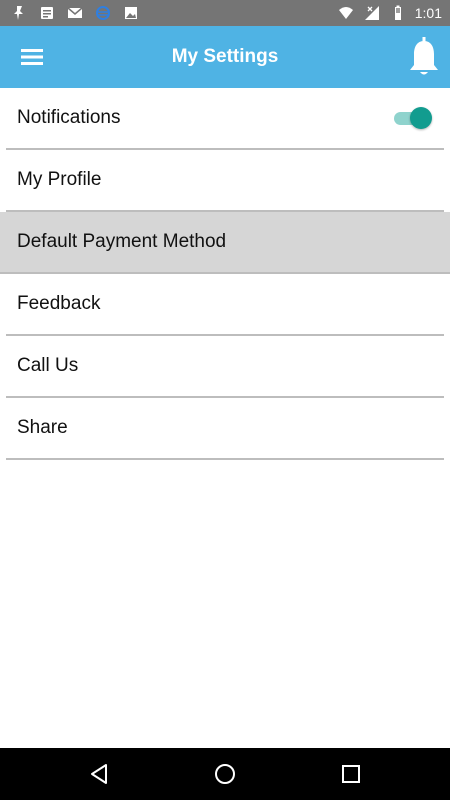  What do you see at coordinates (122, 241) in the screenshot?
I see `settings-item-label: Default Payment Method` at bounding box center [122, 241].